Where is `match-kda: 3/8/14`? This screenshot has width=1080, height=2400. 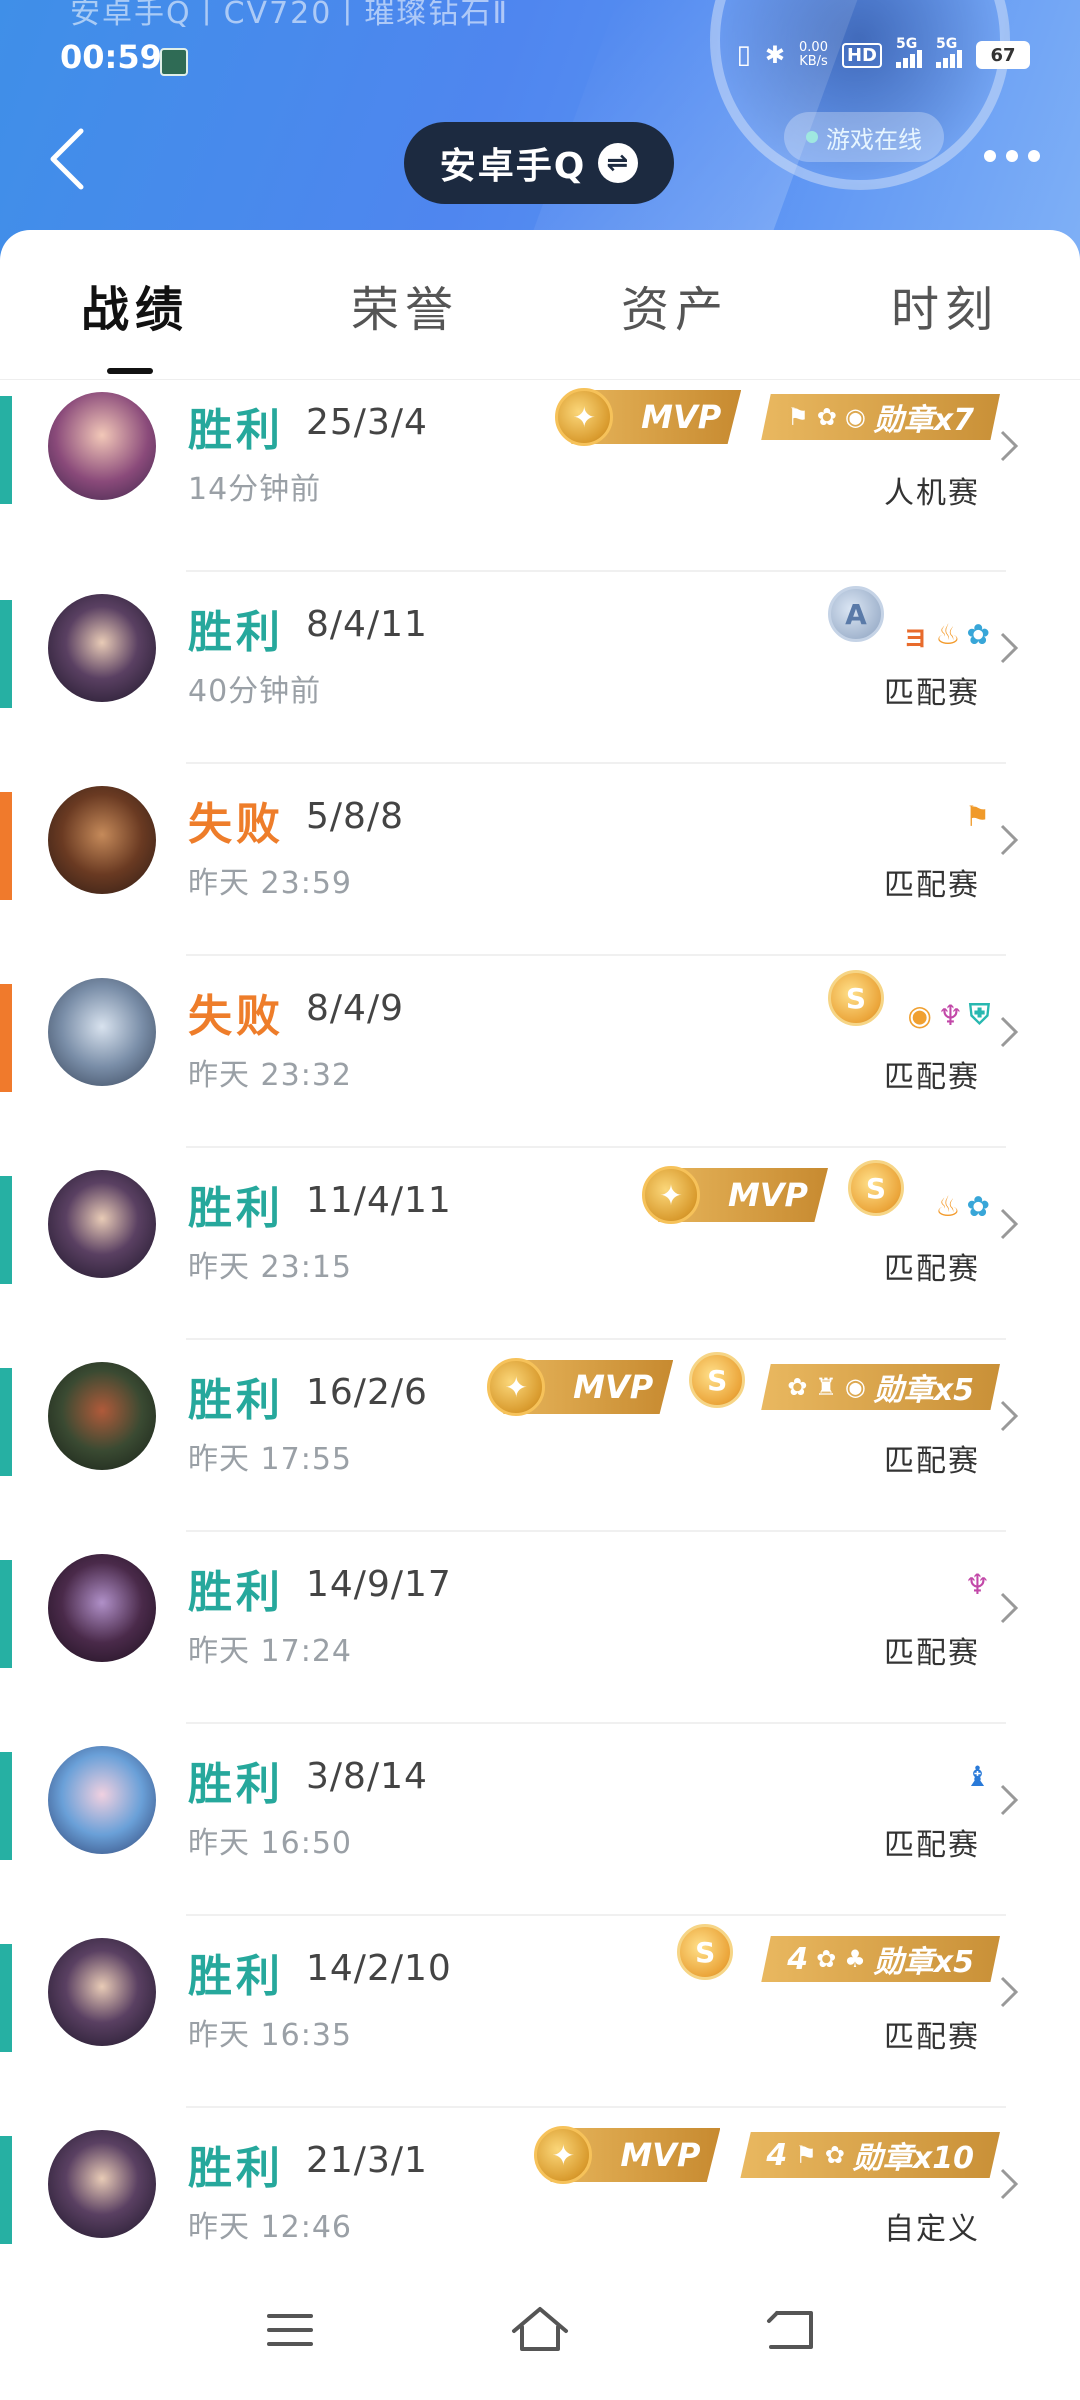
match-kda: 3/8/14 is located at coordinates (367, 1776).